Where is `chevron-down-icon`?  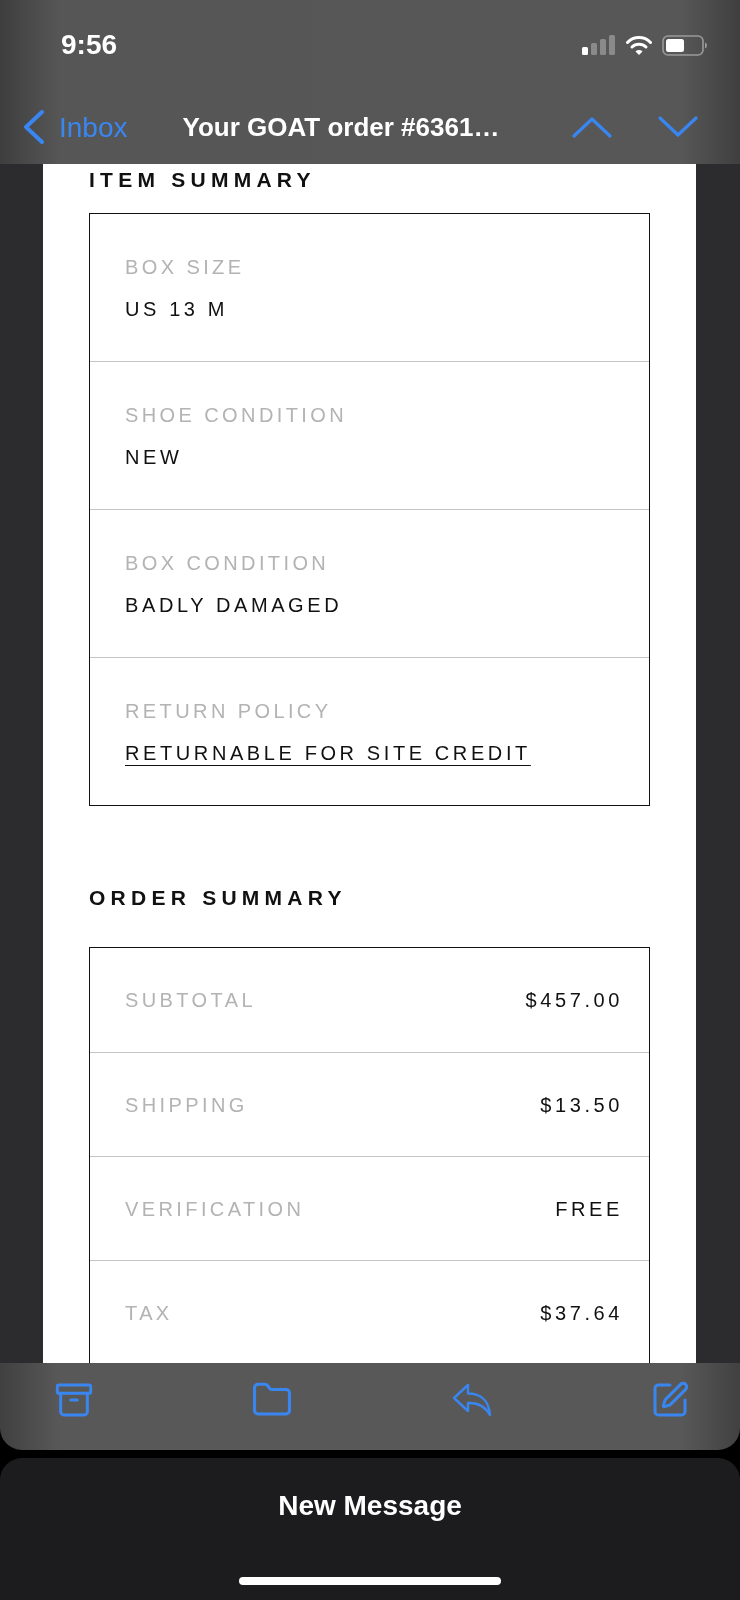 chevron-down-icon is located at coordinates (678, 127).